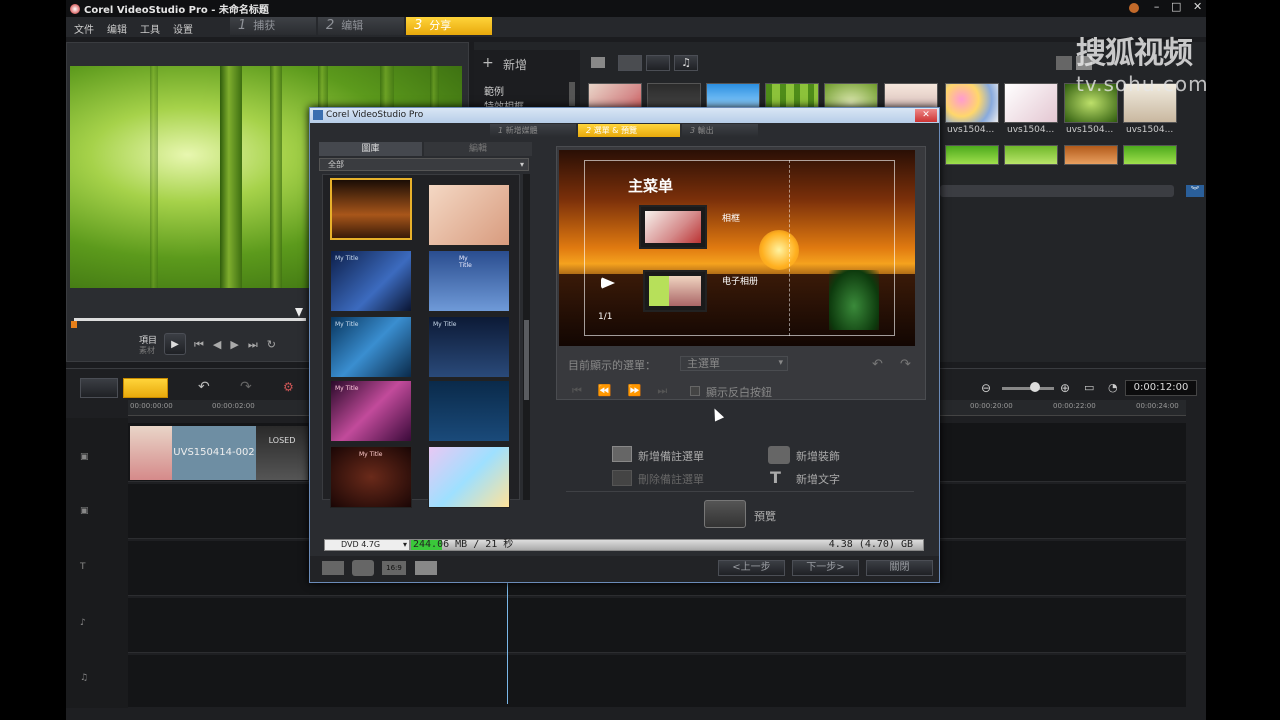  Describe the element at coordinates (190, 319) in the screenshot. I see `scrub-bar` at that location.